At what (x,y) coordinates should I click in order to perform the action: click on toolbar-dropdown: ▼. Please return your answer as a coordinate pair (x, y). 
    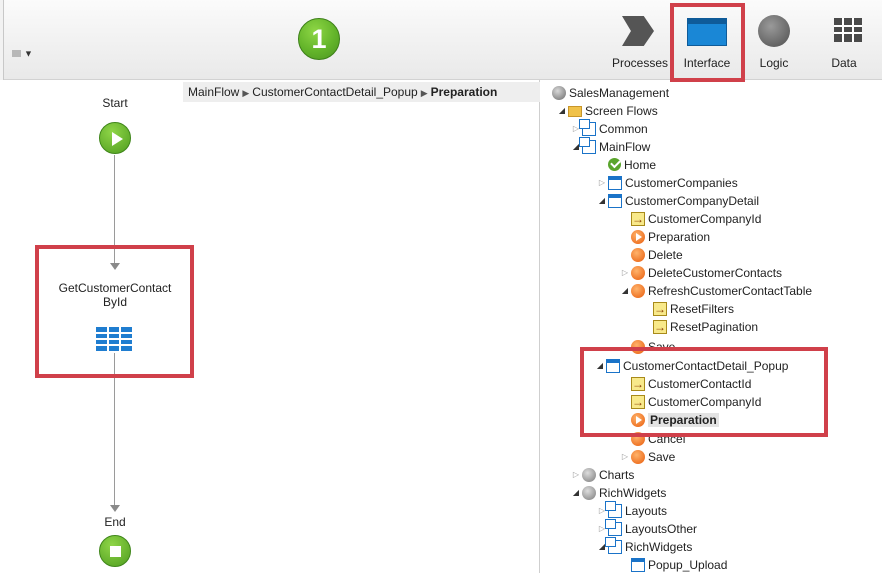
    Looking at the image, I should click on (22, 53).